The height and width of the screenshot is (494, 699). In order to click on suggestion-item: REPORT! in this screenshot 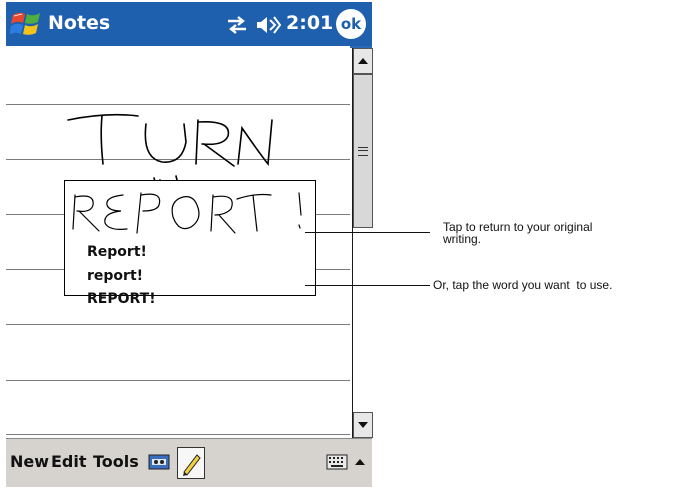, I will do `click(121, 299)`.